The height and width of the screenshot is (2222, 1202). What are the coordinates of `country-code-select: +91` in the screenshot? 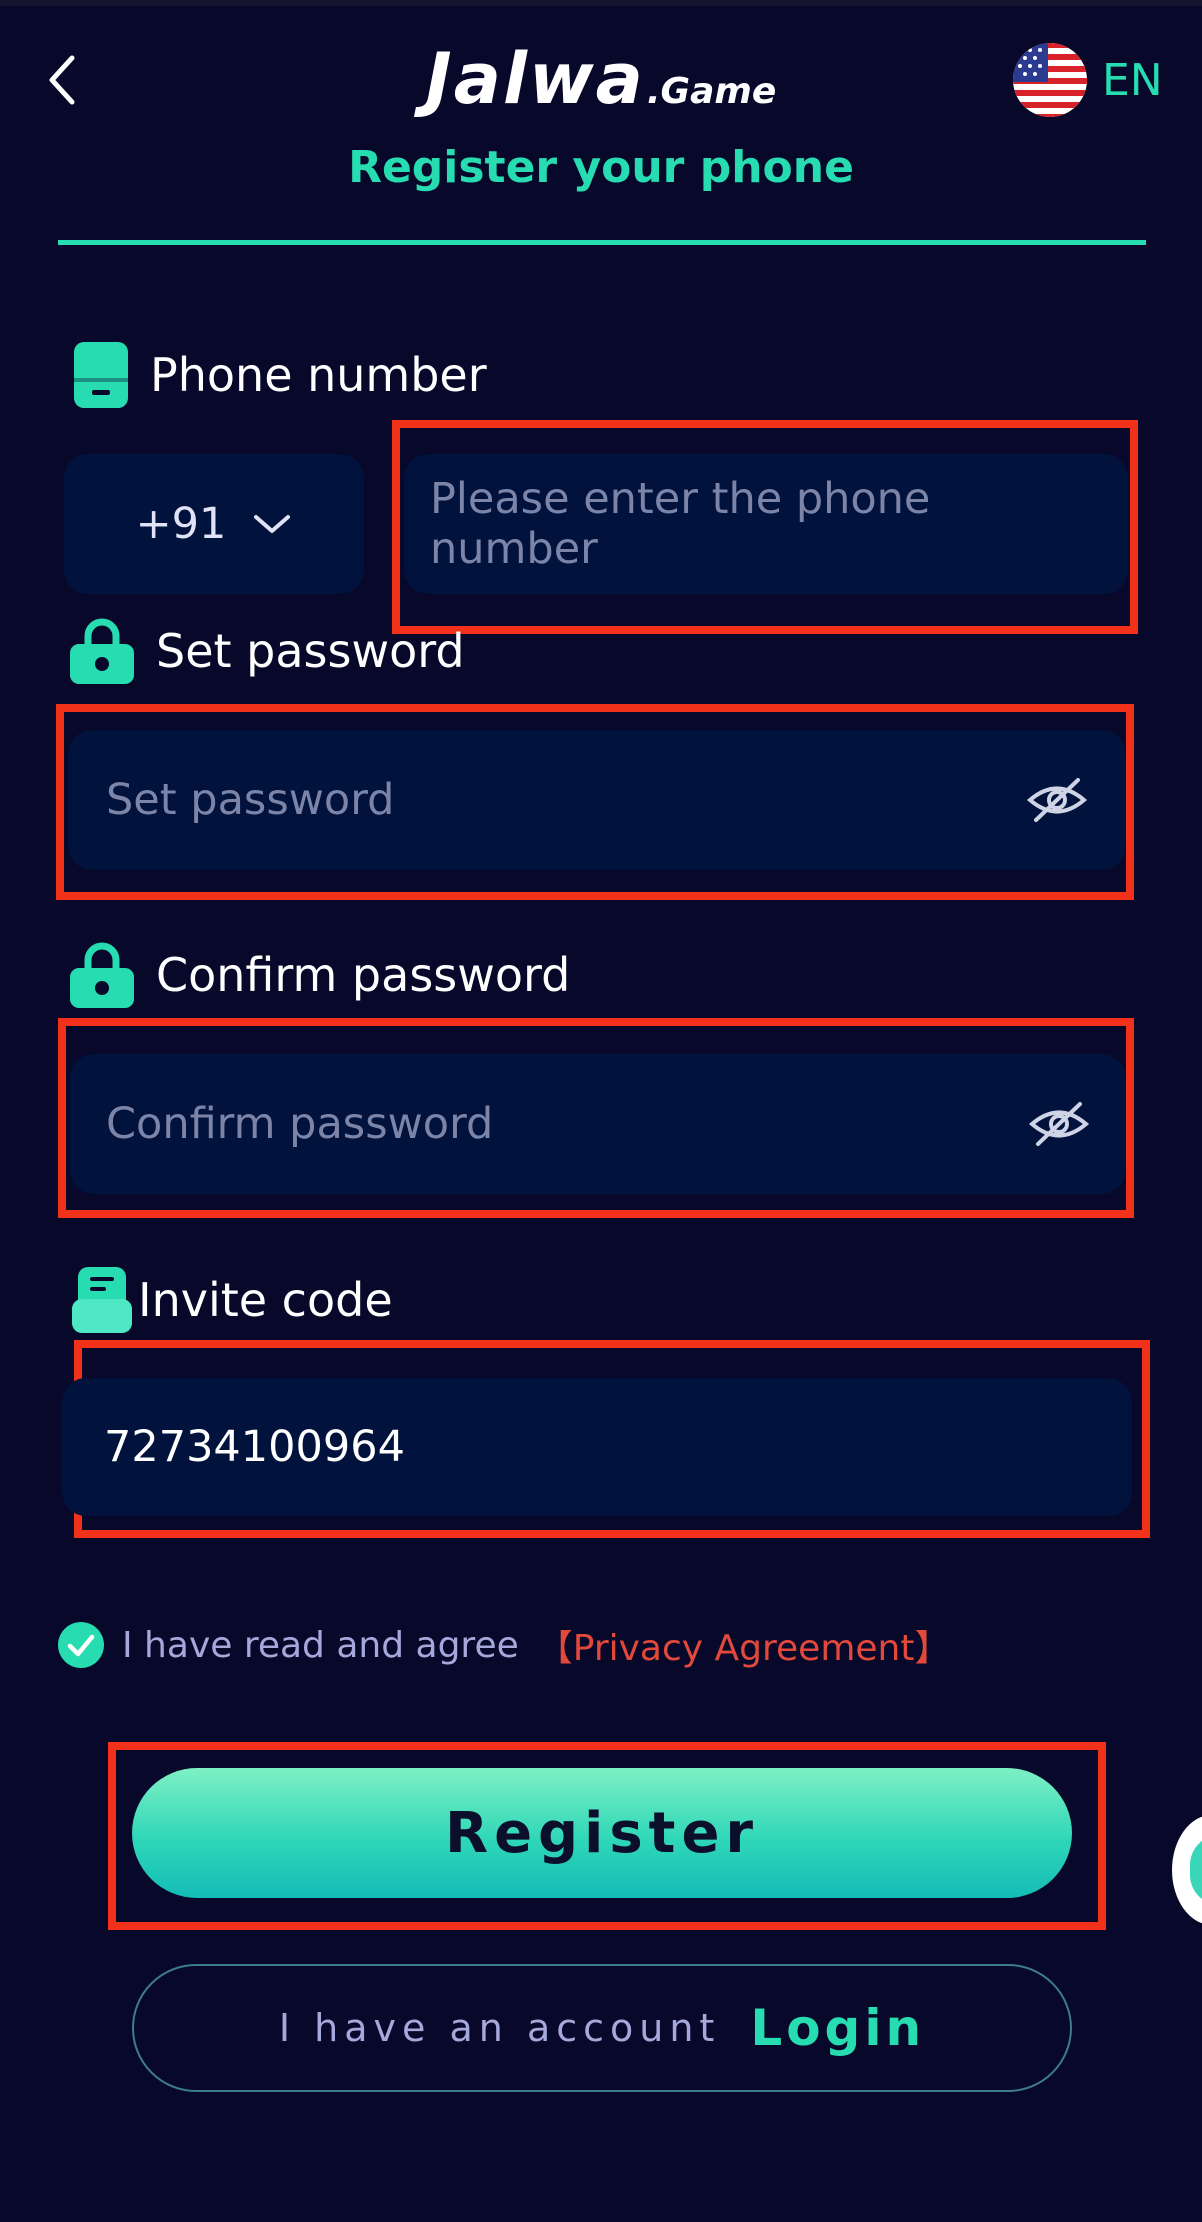 It's located at (214, 524).